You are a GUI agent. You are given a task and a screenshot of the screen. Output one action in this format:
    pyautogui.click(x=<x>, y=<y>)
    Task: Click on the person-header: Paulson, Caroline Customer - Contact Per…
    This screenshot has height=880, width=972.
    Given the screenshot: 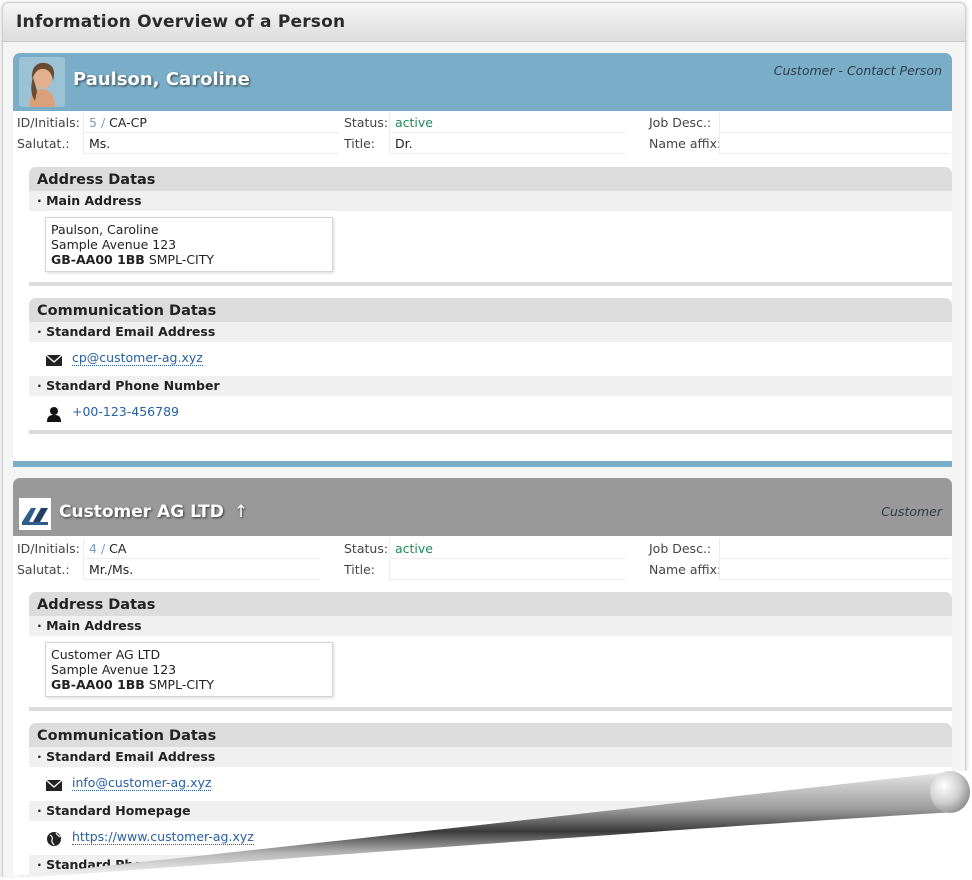 What is the action you would take?
    pyautogui.click(x=482, y=82)
    